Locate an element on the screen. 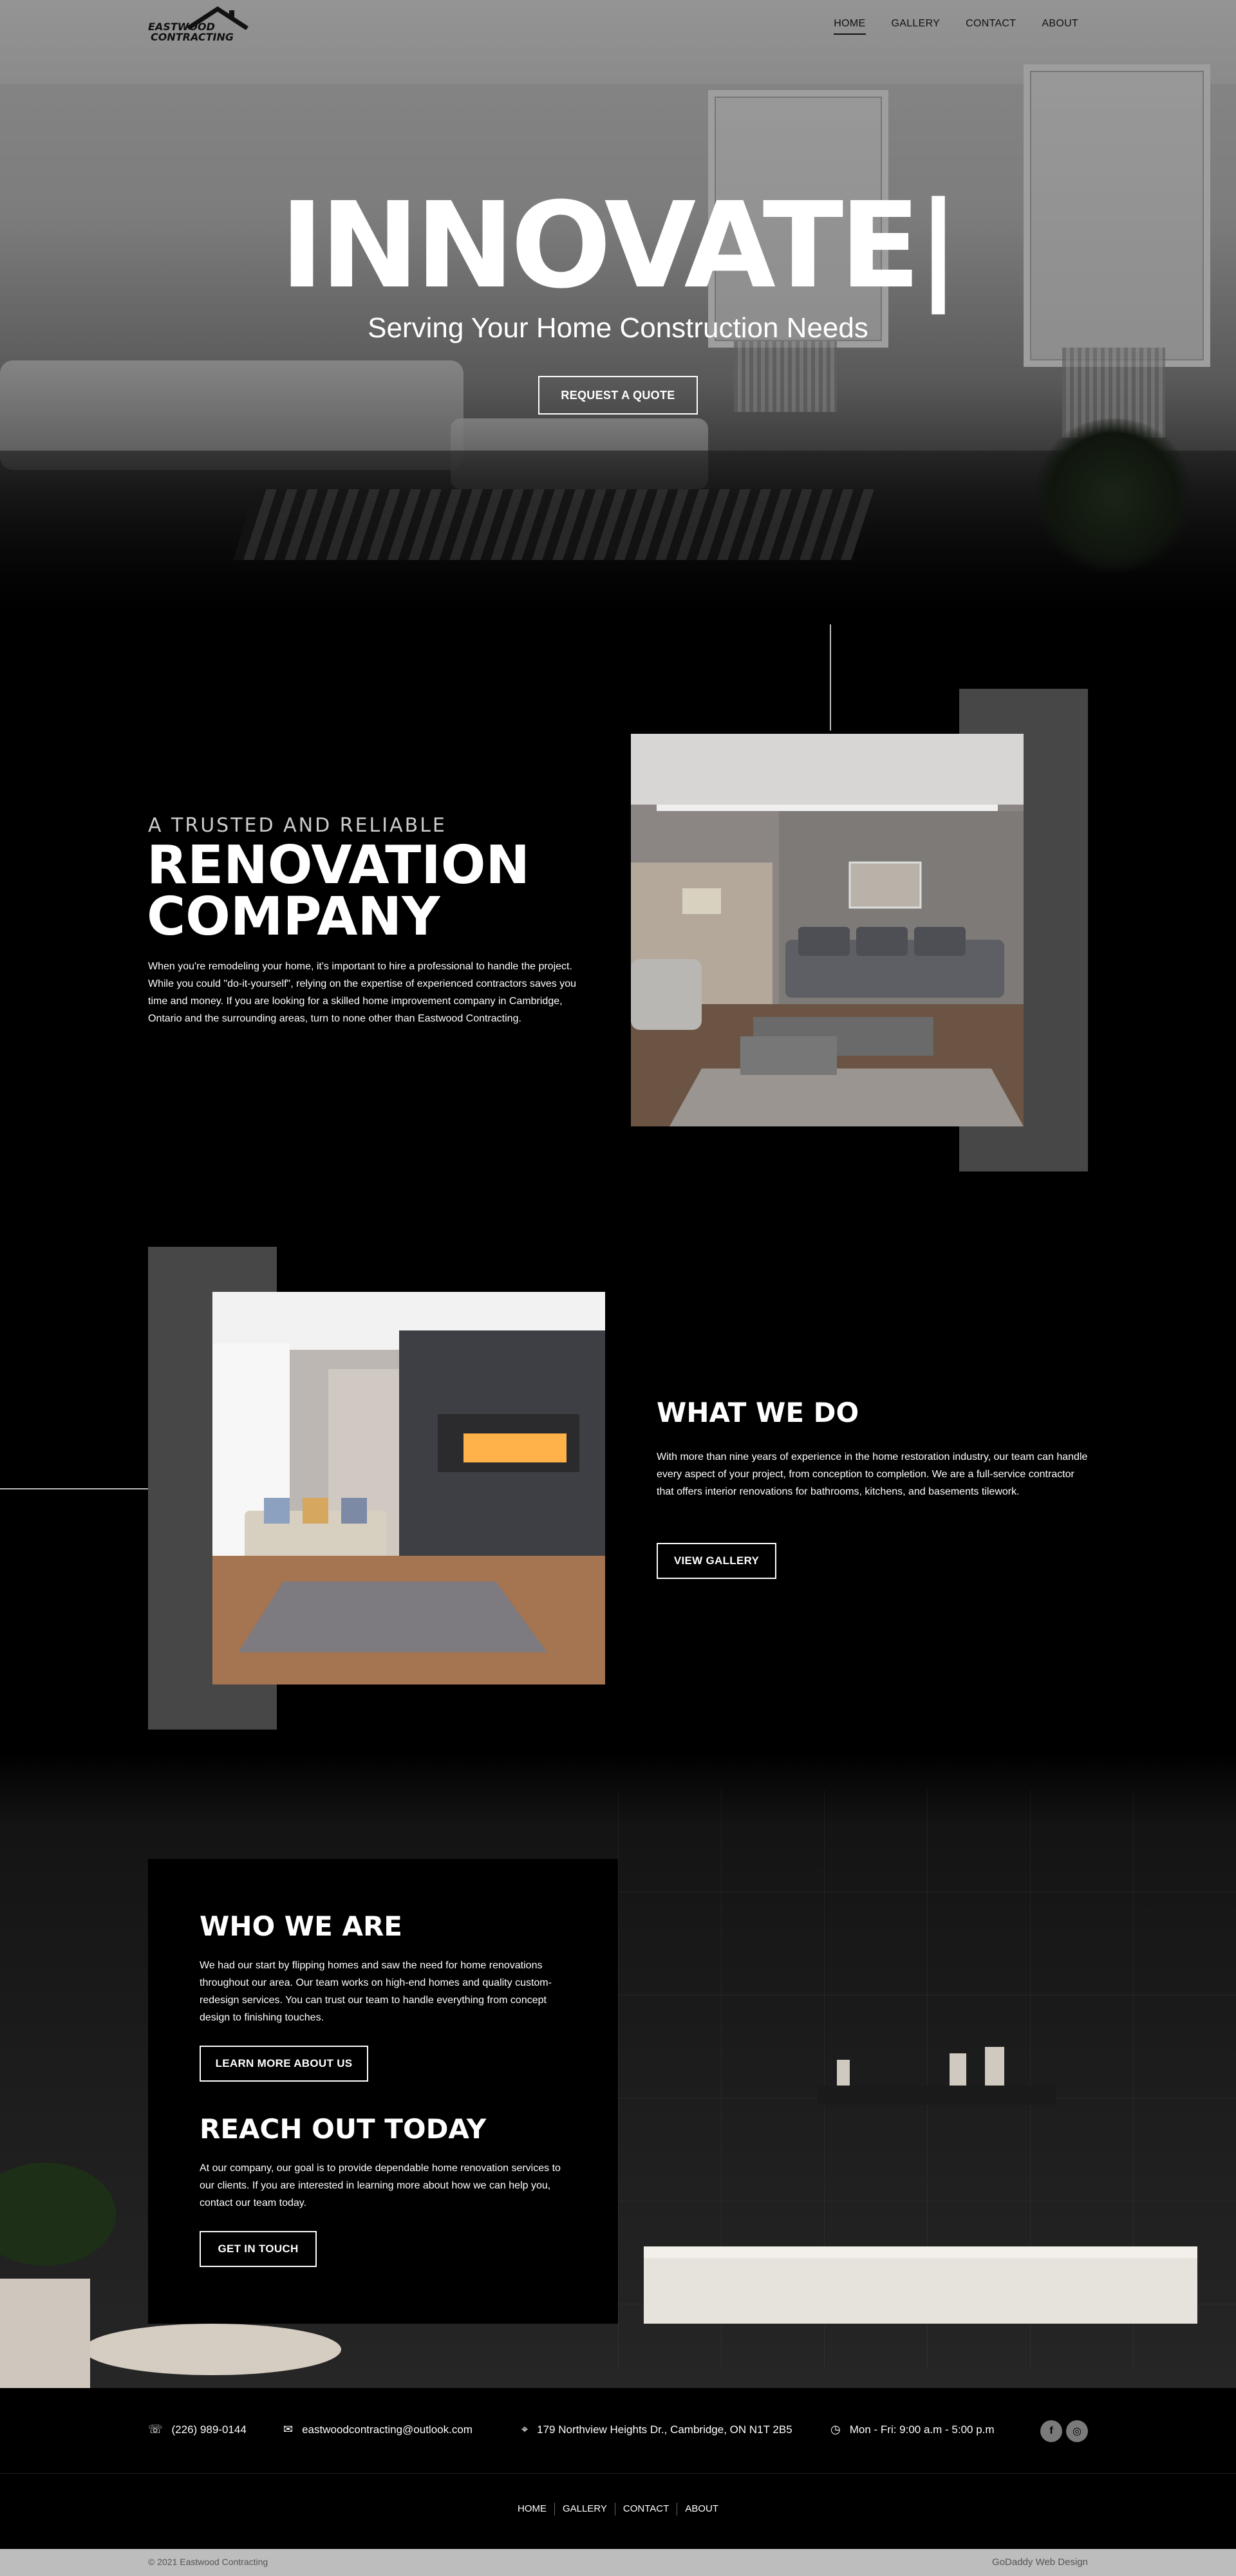  request-quote-button: REQUEST A QUOTE is located at coordinates (618, 395).